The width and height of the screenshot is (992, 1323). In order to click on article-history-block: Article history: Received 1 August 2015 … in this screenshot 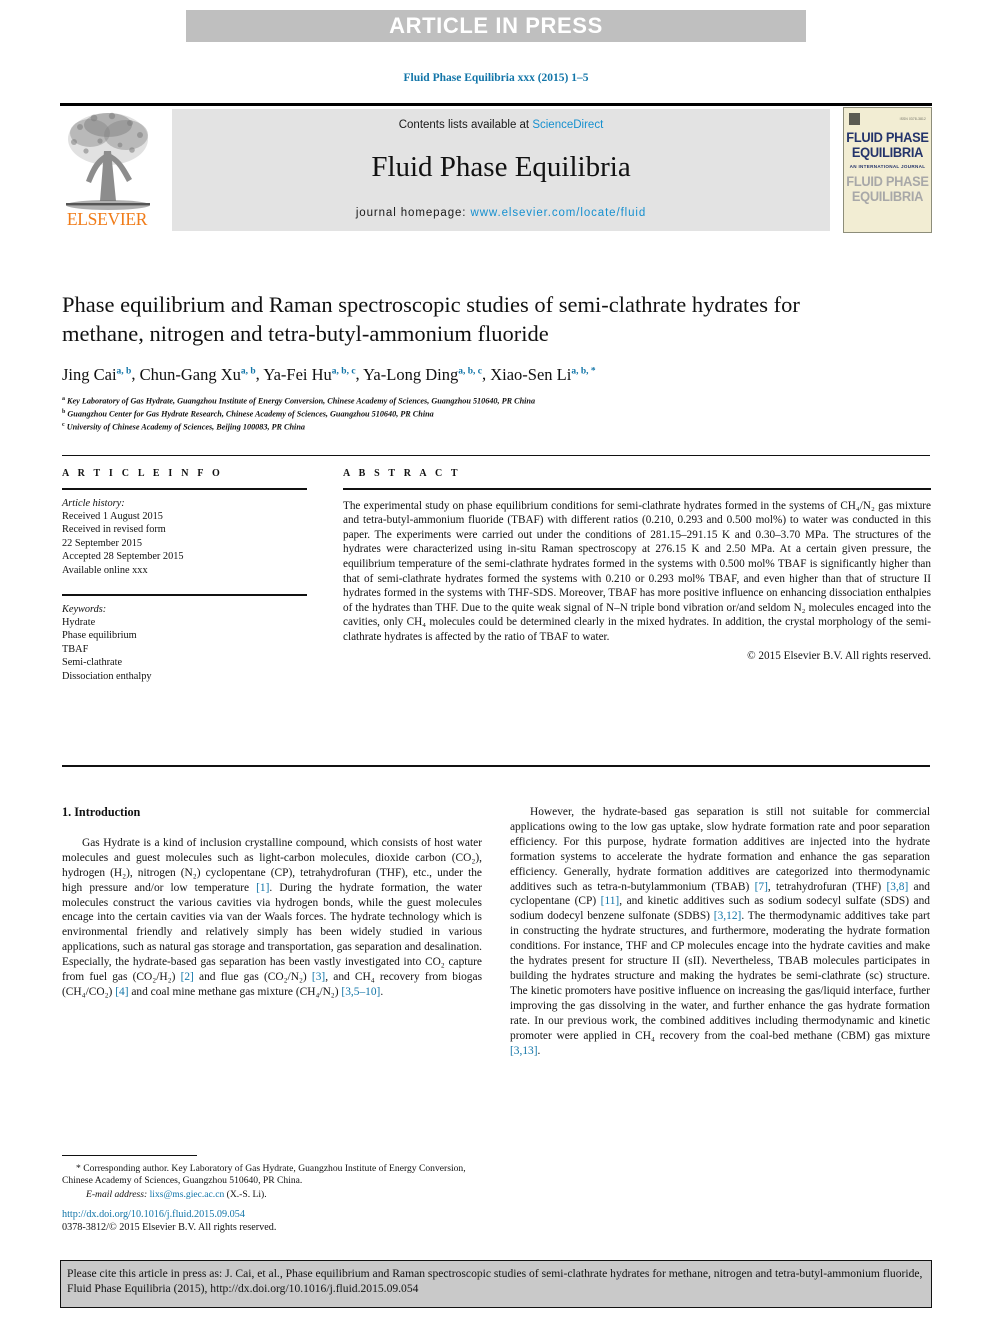, I will do `click(184, 537)`.